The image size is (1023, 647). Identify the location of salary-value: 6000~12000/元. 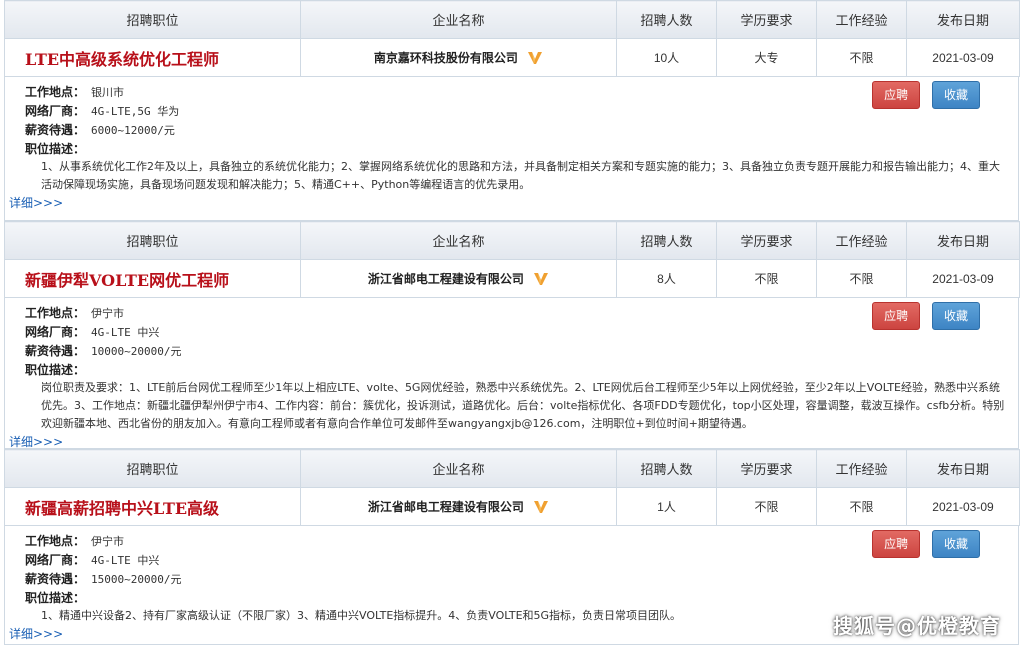
(133, 130).